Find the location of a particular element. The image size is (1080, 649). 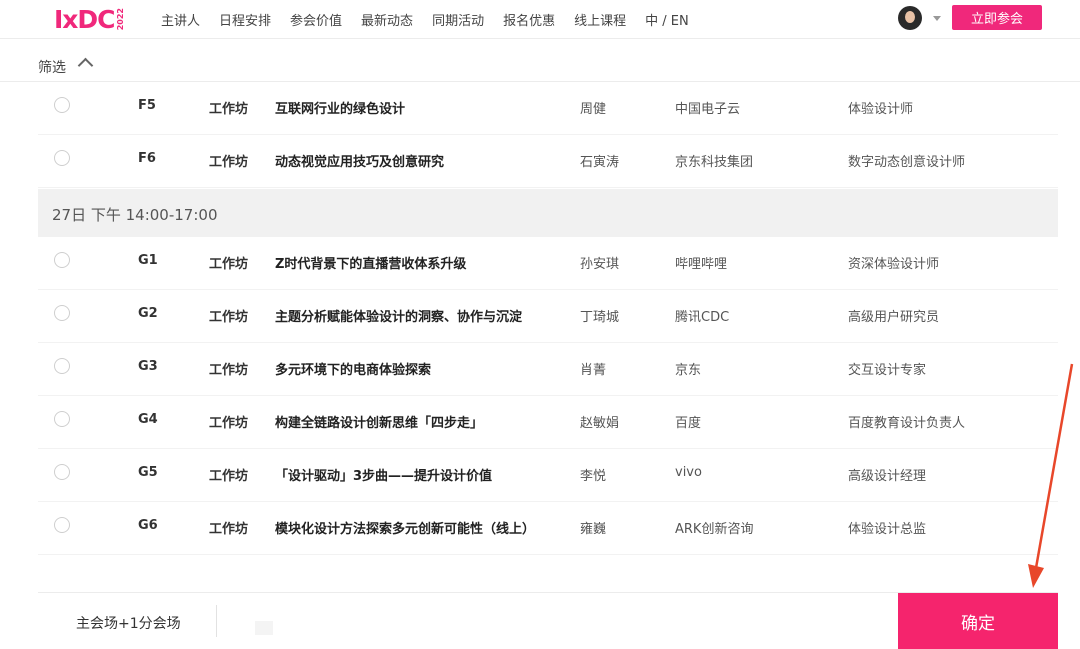

speaker-name: 雍巍 is located at coordinates (593, 529).